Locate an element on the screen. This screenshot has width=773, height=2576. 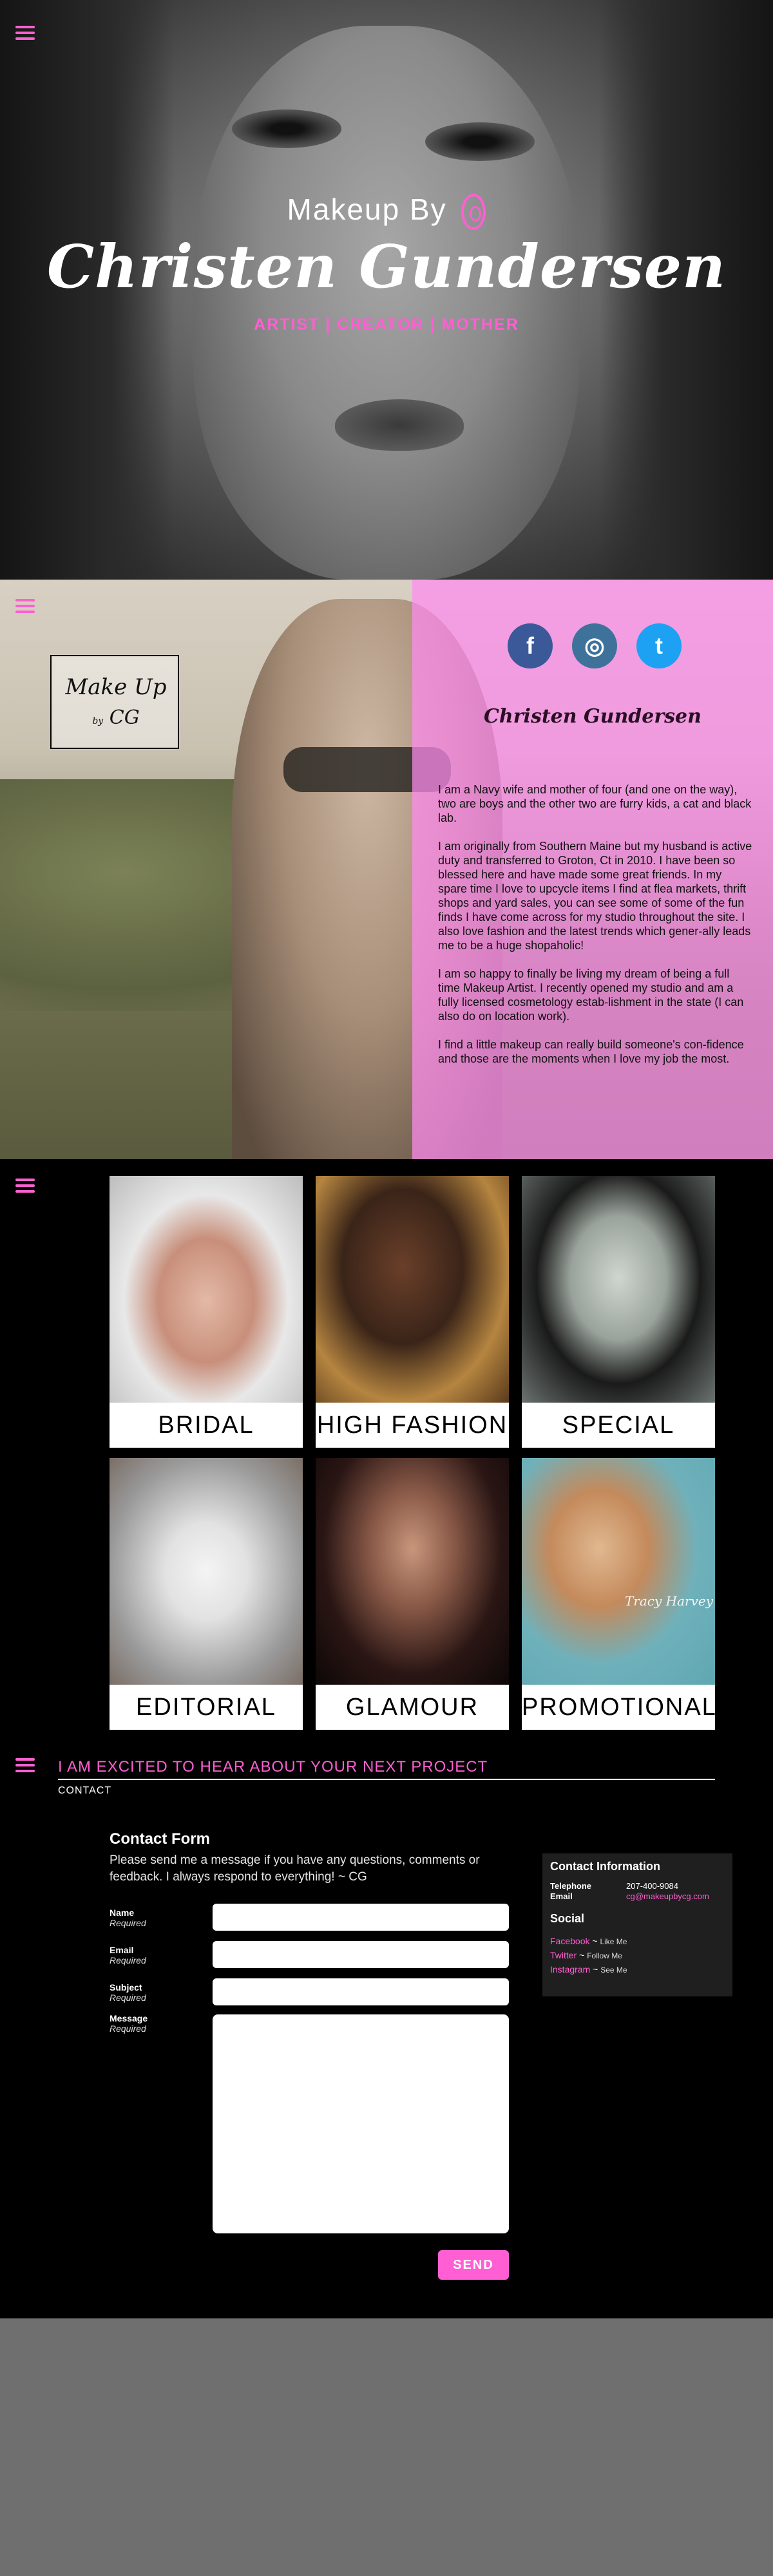
gallery-tile-bridal: BRIDAL is located at coordinates (207, 1312).